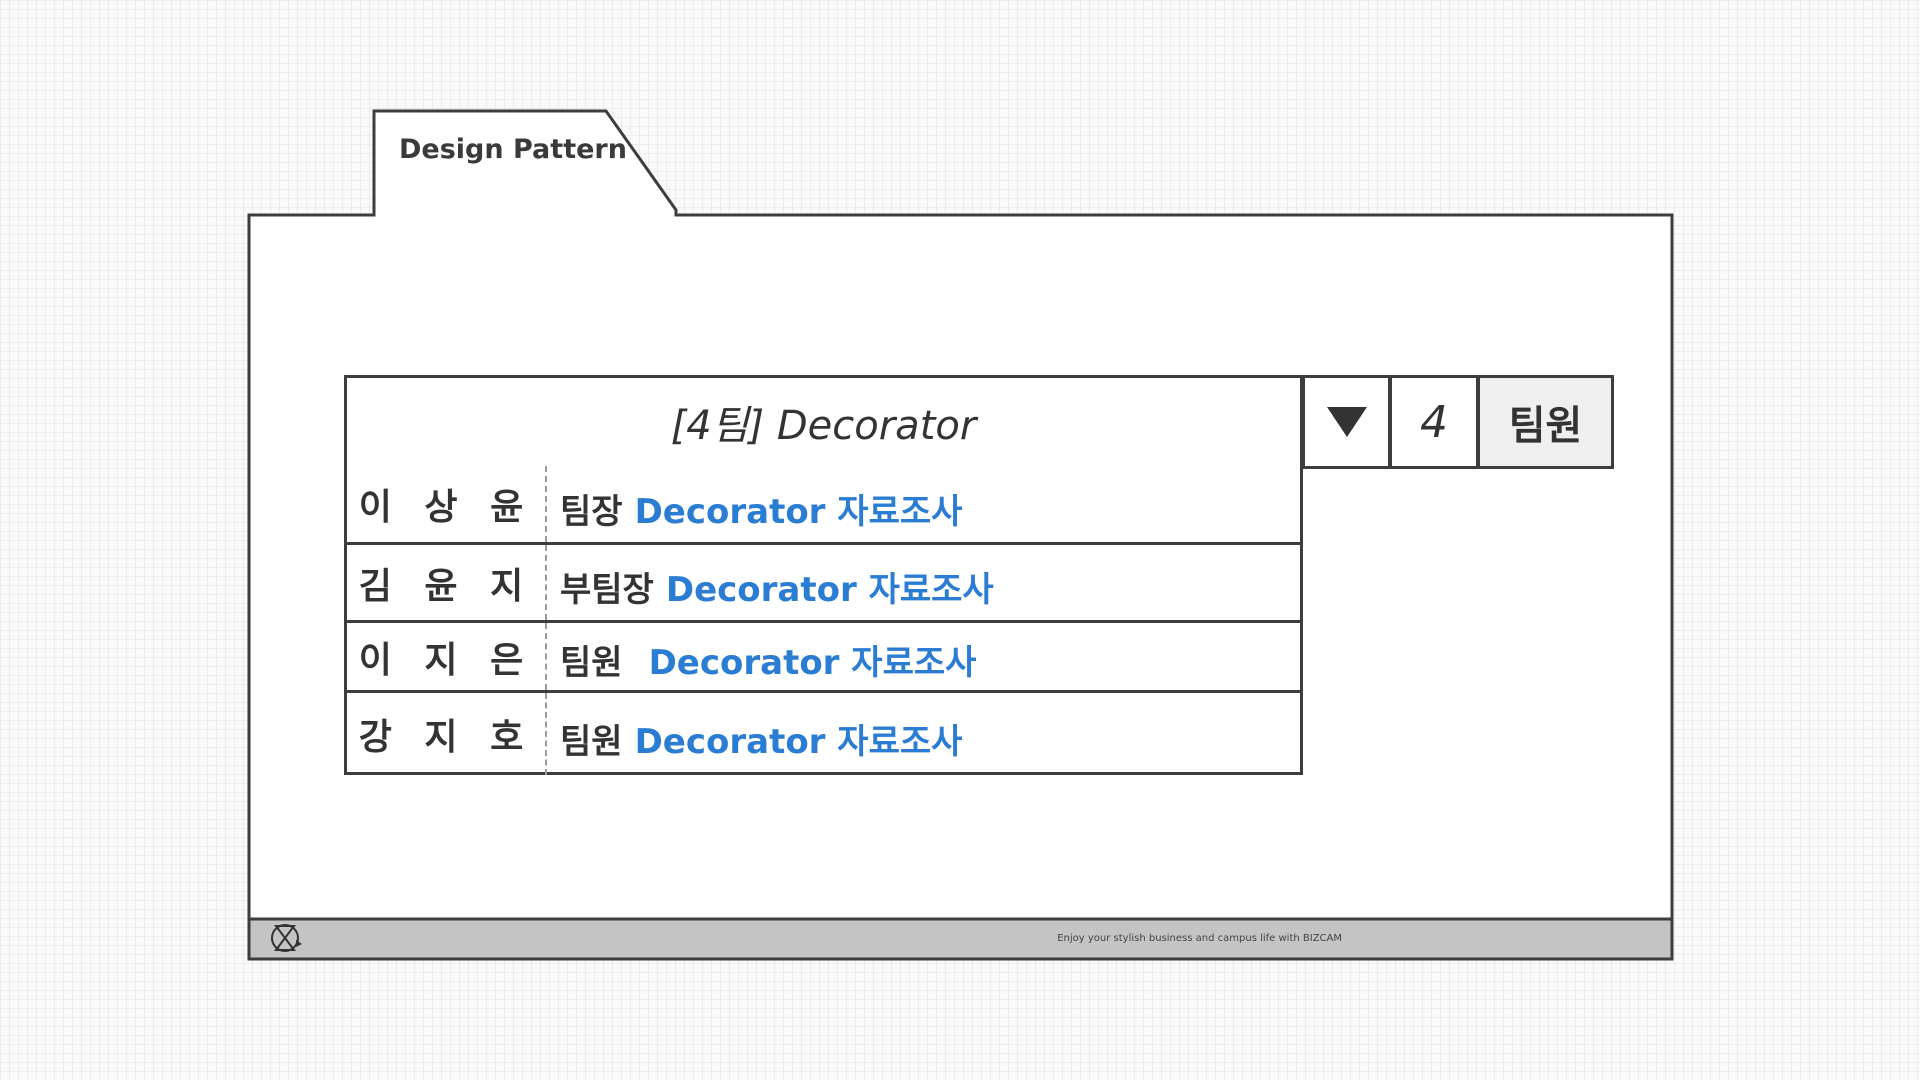 Image resolution: width=1920 pixels, height=1080 pixels. I want to click on member-role: 부팀장, so click(607, 590).